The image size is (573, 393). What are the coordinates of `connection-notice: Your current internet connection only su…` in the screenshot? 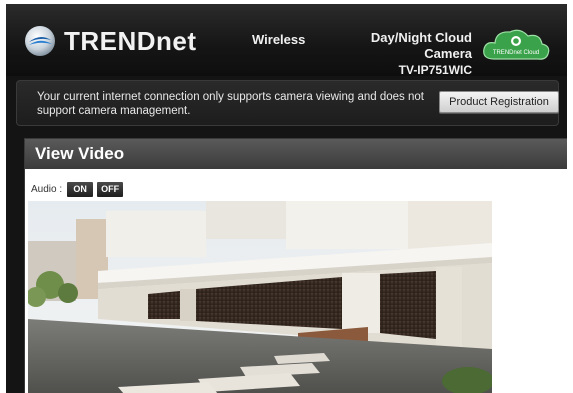 It's located at (287, 103).